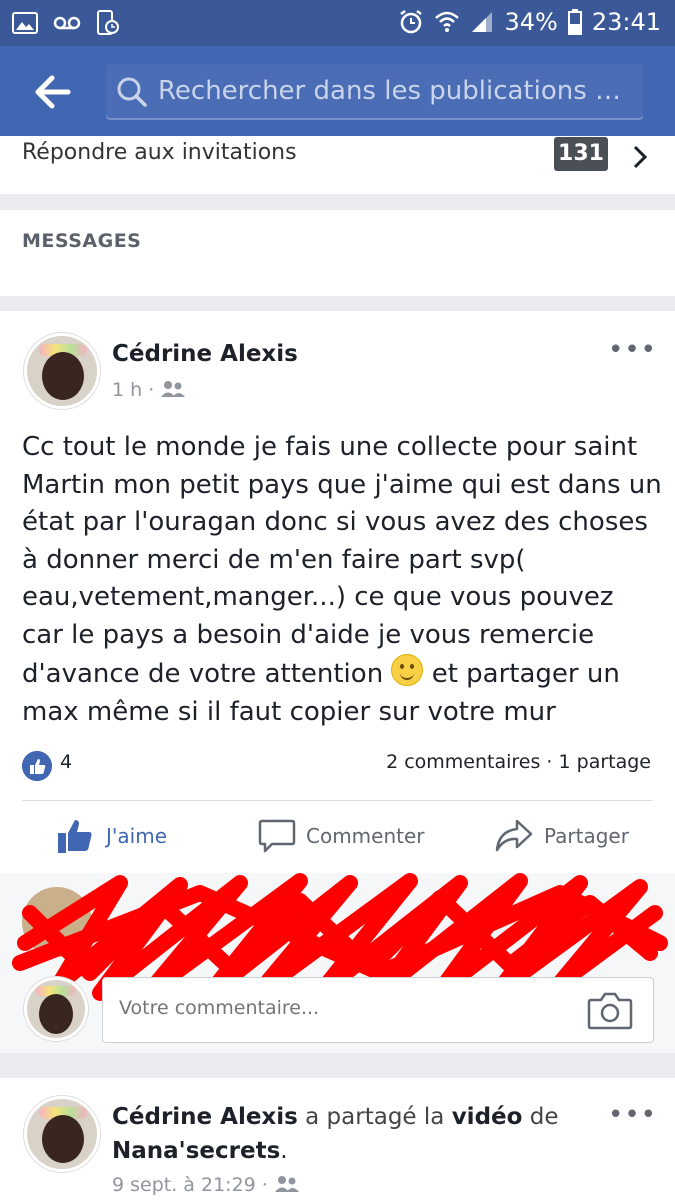 This screenshot has height=1200, width=675. What do you see at coordinates (337, 800) in the screenshot?
I see `divider` at bounding box center [337, 800].